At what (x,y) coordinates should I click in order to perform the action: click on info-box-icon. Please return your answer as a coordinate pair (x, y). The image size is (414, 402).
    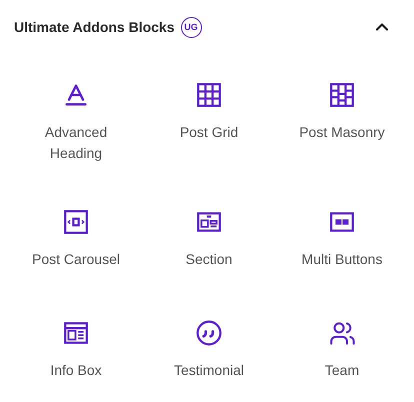
    Looking at the image, I should click on (76, 333).